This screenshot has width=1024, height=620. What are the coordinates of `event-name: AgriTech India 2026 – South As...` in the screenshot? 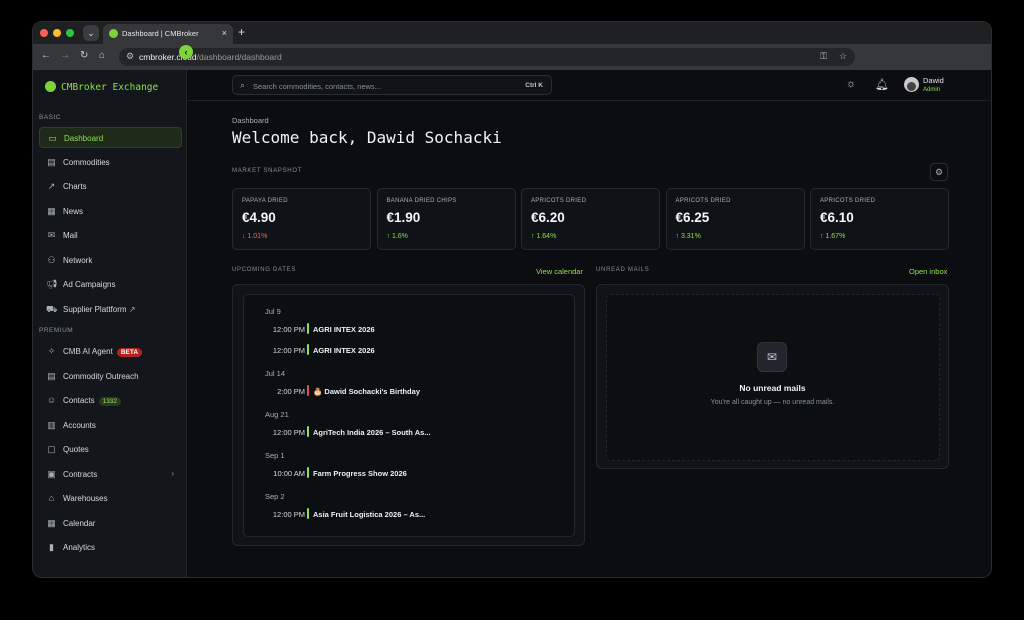 It's located at (372, 432).